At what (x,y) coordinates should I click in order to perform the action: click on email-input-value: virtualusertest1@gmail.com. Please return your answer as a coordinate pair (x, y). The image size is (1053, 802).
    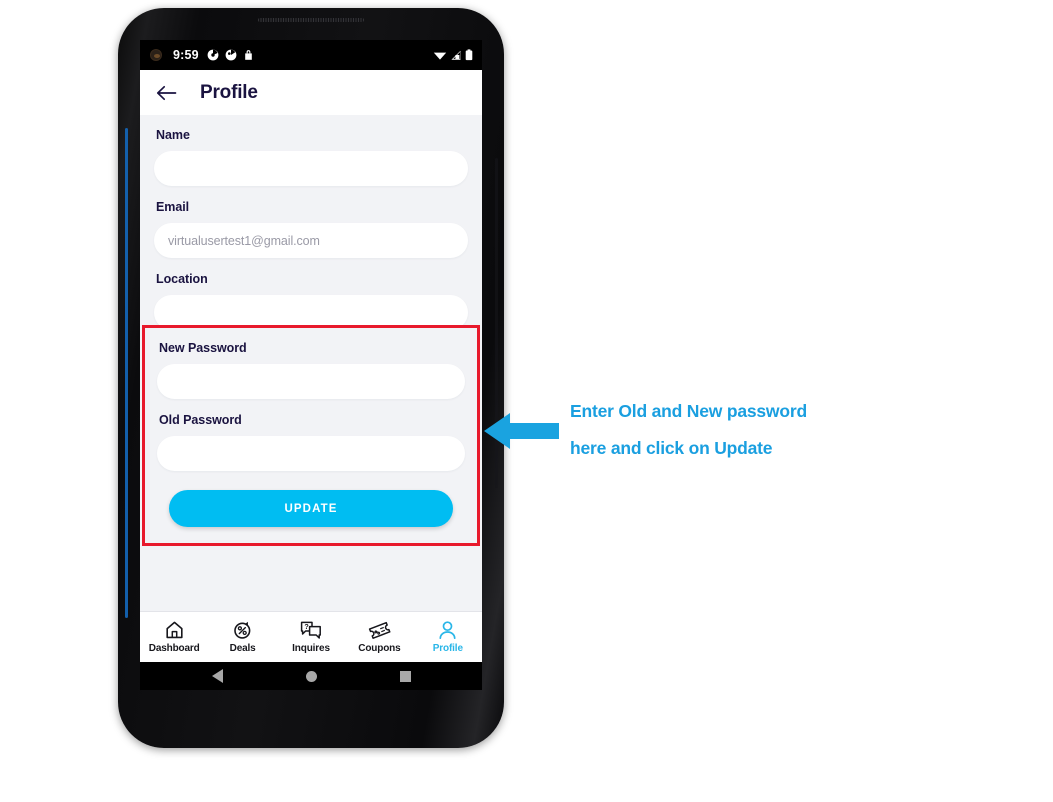
    Looking at the image, I should click on (244, 240).